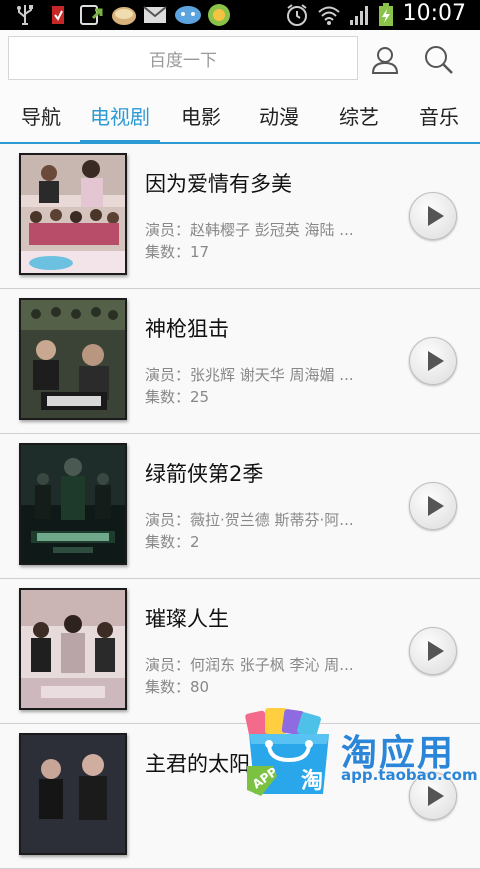 The height and width of the screenshot is (869, 480). I want to click on tab-tv-series: 电视剧, so click(120, 116).